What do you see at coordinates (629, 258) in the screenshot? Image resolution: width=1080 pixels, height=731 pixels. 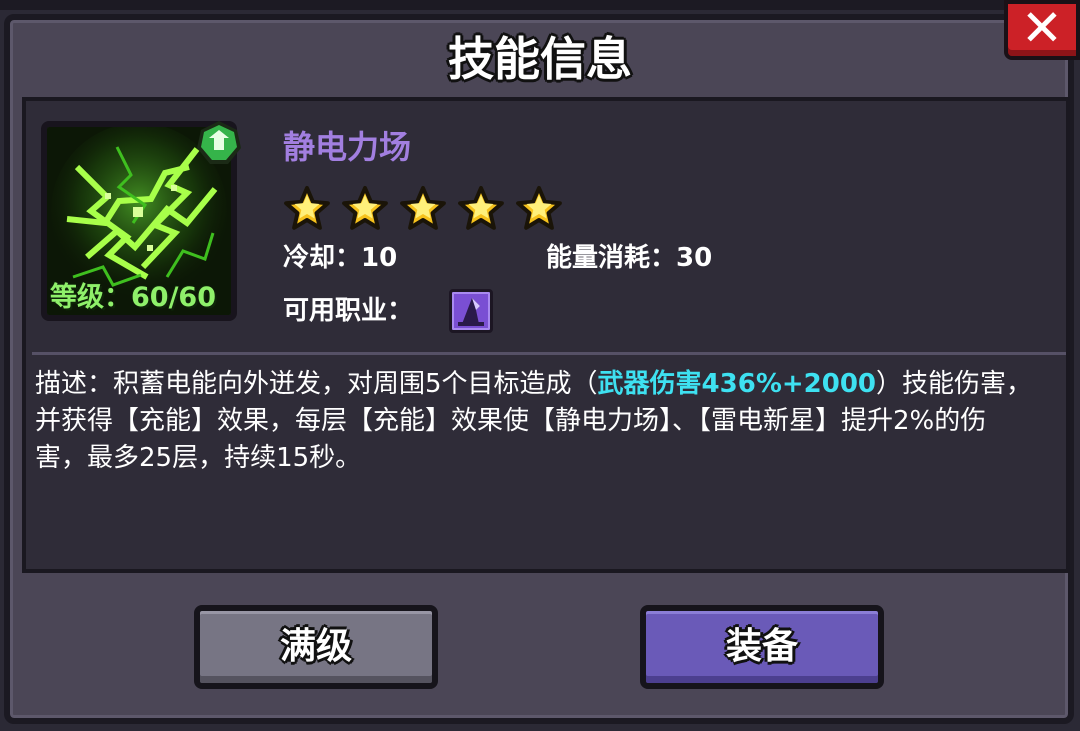 I see `energy-cost-text: 能量消耗：30` at bounding box center [629, 258].